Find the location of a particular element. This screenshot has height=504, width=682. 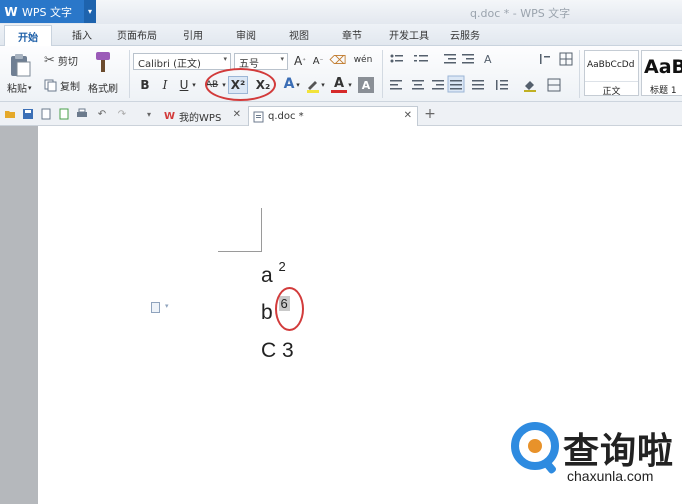

svg-text: A is located at coordinates (488, 59).